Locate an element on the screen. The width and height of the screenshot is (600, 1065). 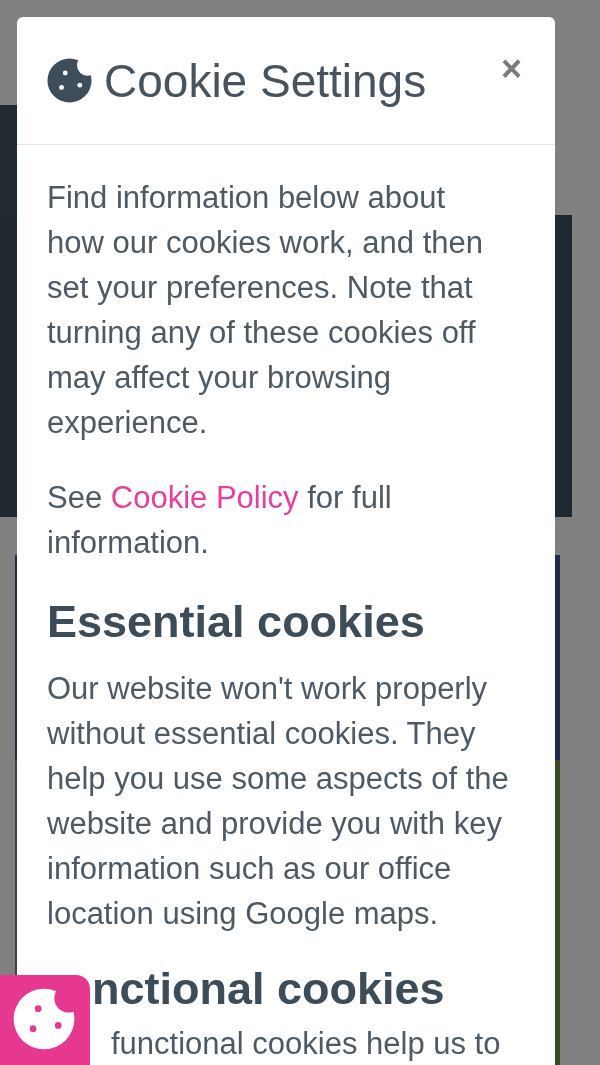
section-text: functional cookies help us to is located at coordinates (306, 1044).